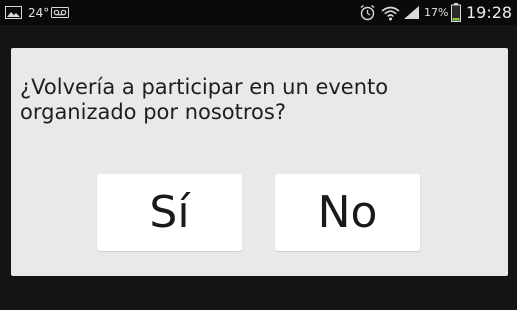 The image size is (517, 310). Describe the element at coordinates (60, 12) in the screenshot. I see `voicemail-icon` at that location.